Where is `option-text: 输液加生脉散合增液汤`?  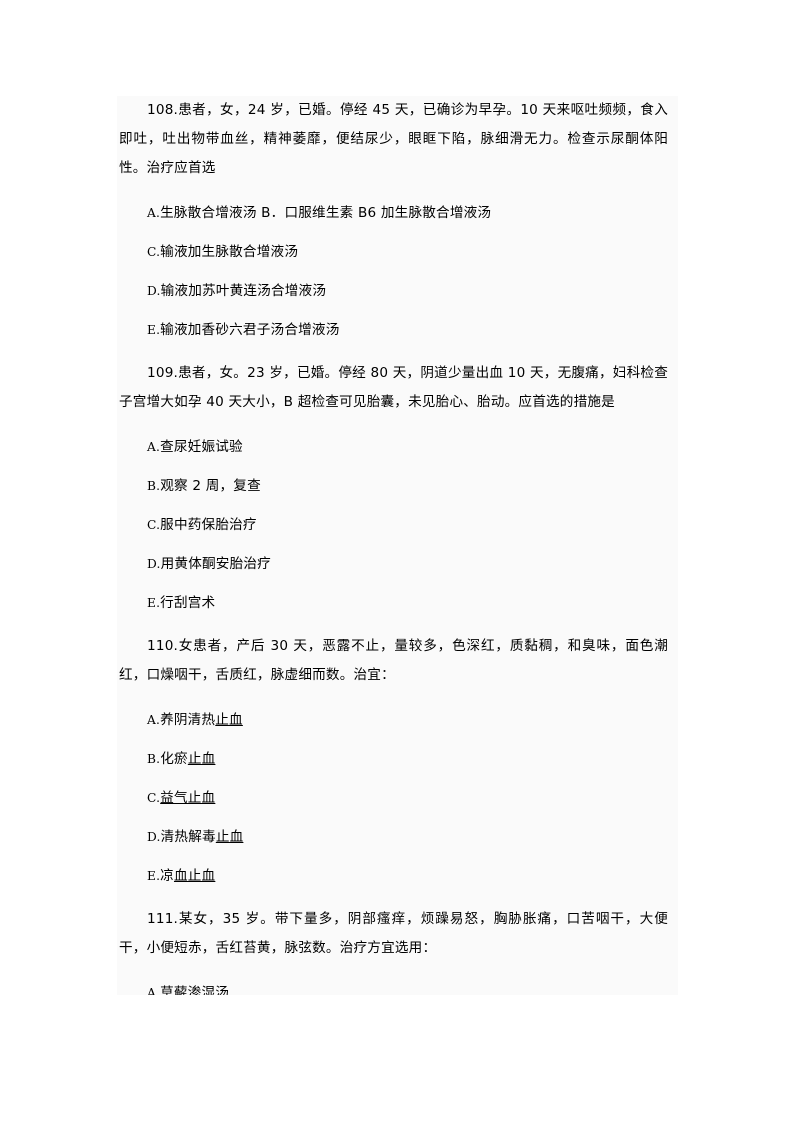 option-text: 输液加生脉散合增液汤 is located at coordinates (229, 252).